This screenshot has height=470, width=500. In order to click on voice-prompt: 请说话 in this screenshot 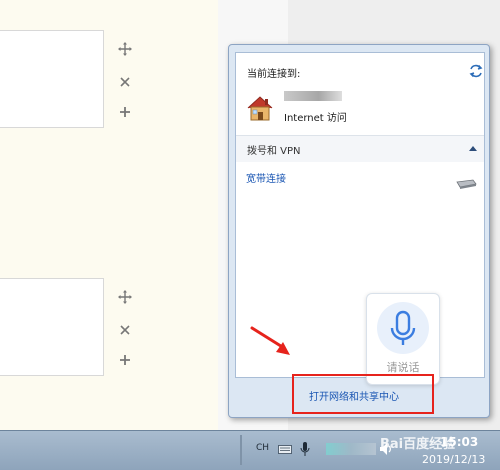, I will do `click(403, 367)`.